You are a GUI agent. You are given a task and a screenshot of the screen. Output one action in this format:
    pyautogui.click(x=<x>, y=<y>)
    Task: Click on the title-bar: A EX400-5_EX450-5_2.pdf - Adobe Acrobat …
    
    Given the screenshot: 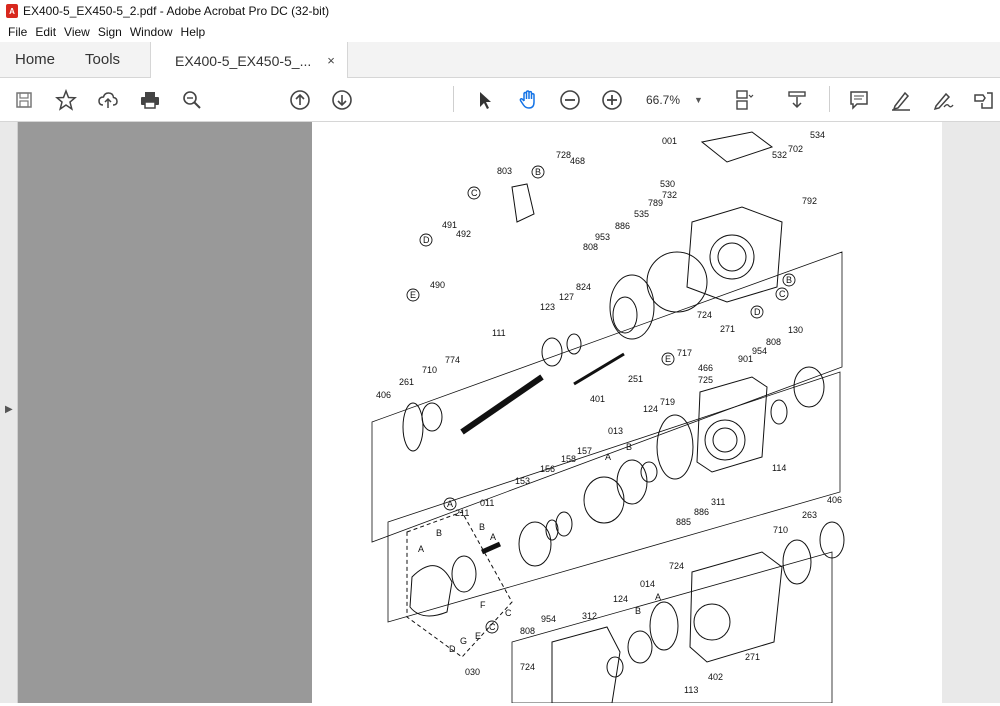 What is the action you would take?
    pyautogui.click(x=500, y=11)
    